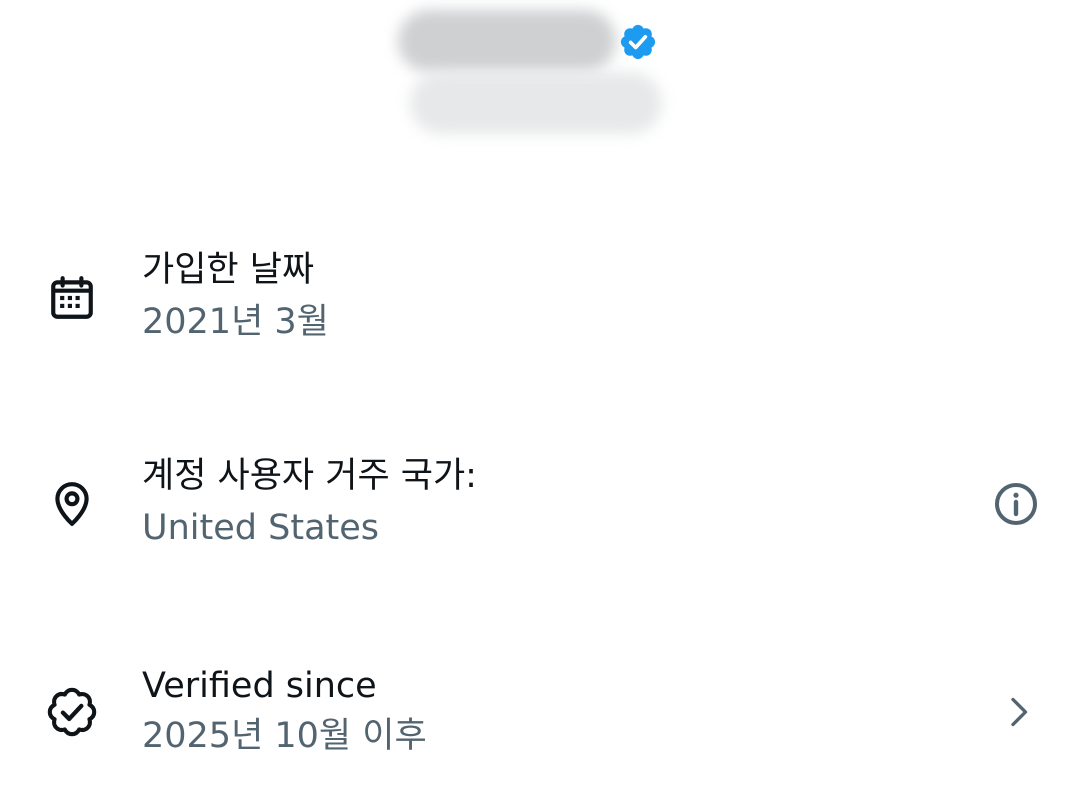 This screenshot has height=808, width=1080. Describe the element at coordinates (507, 41) in the screenshot. I see `blurred-display-name` at that location.